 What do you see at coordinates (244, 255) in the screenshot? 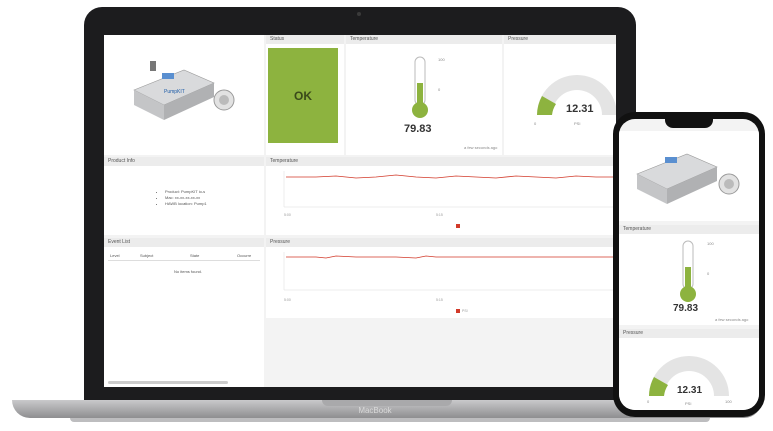
I see `column-header-occurred: Occurre` at bounding box center [244, 255].